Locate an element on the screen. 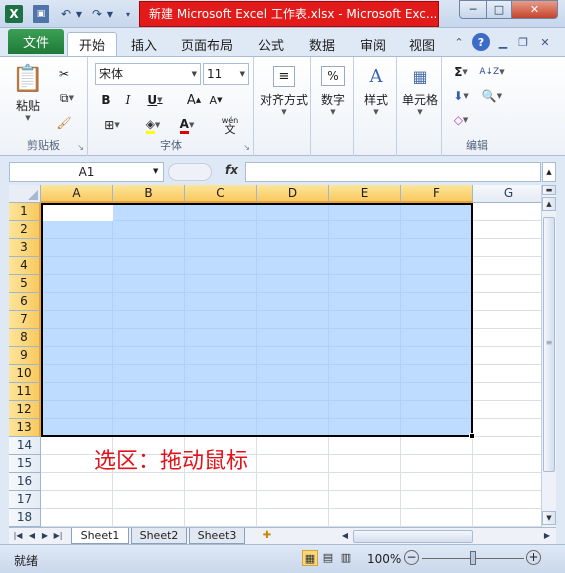 The height and width of the screenshot is (573, 565). help-icon: ? is located at coordinates (481, 42).